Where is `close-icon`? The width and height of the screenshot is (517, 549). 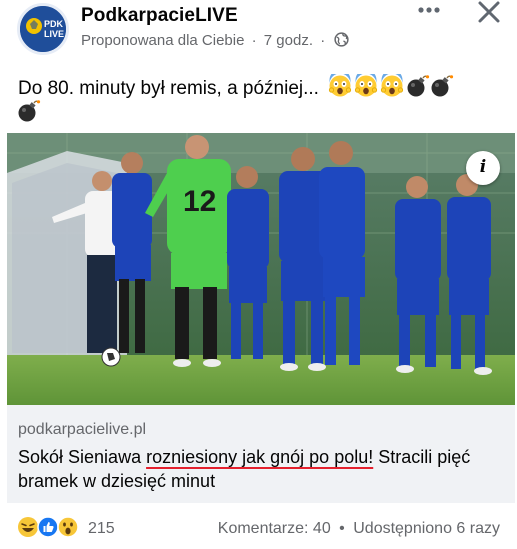 close-icon is located at coordinates (489, 13).